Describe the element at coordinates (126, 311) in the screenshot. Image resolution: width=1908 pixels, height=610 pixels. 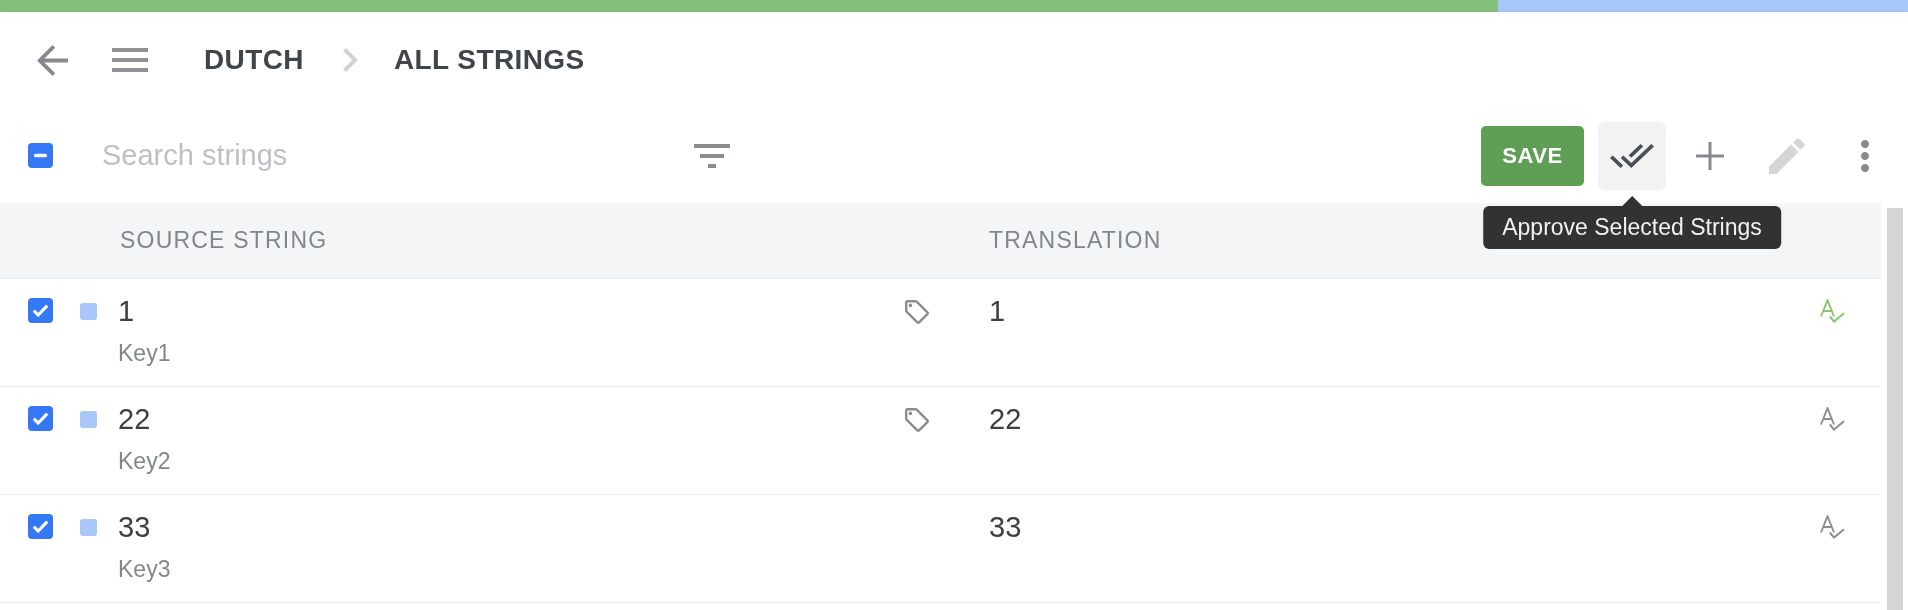
I see `source-text: 1` at that location.